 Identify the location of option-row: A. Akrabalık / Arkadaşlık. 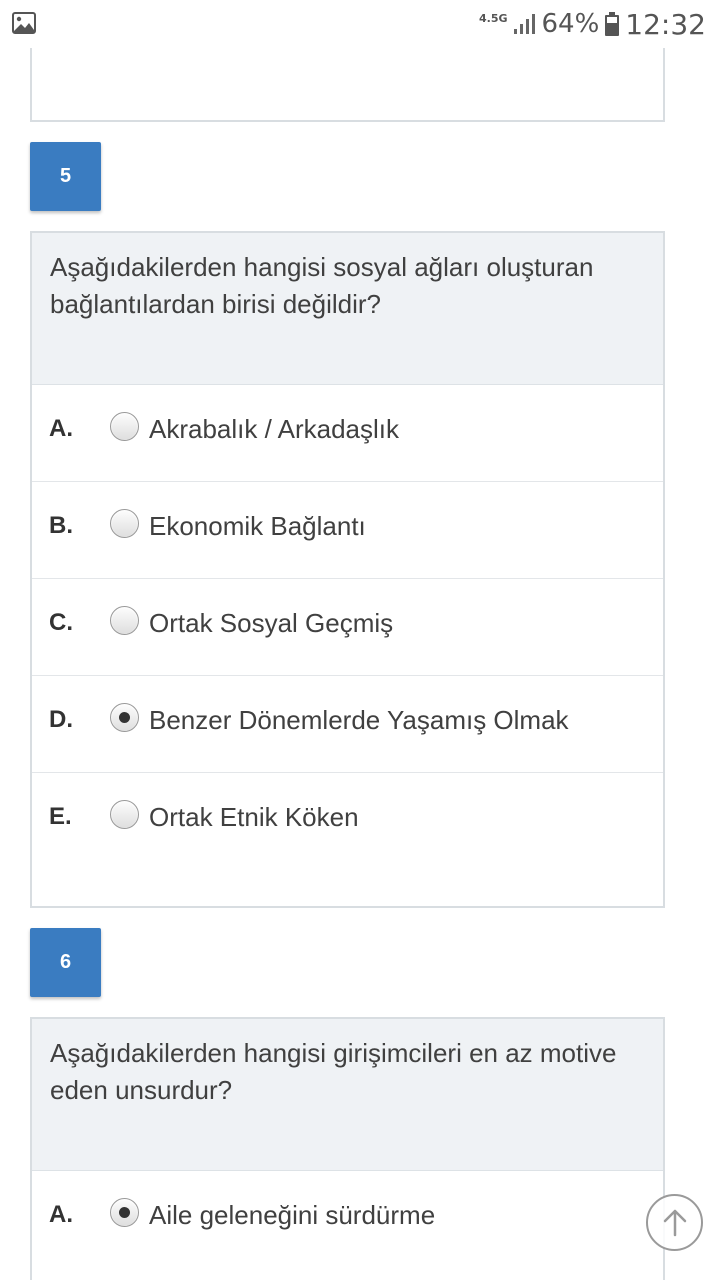
(347, 433).